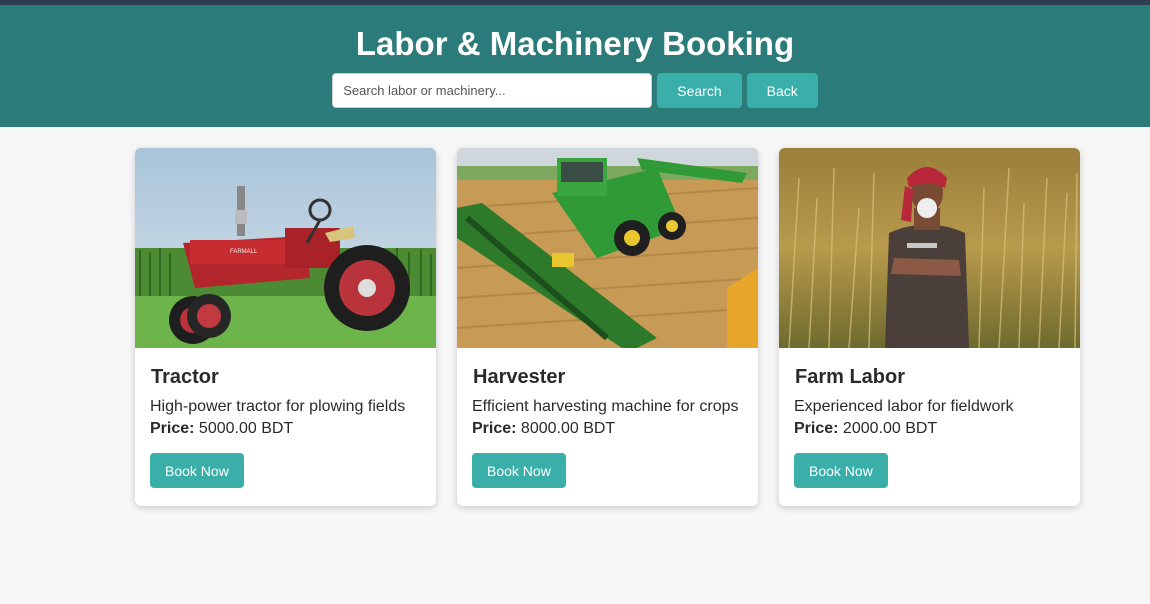 The height and width of the screenshot is (604, 1150). What do you see at coordinates (575, 43) in the screenshot?
I see `page-title: Labor & Machinery Booking` at bounding box center [575, 43].